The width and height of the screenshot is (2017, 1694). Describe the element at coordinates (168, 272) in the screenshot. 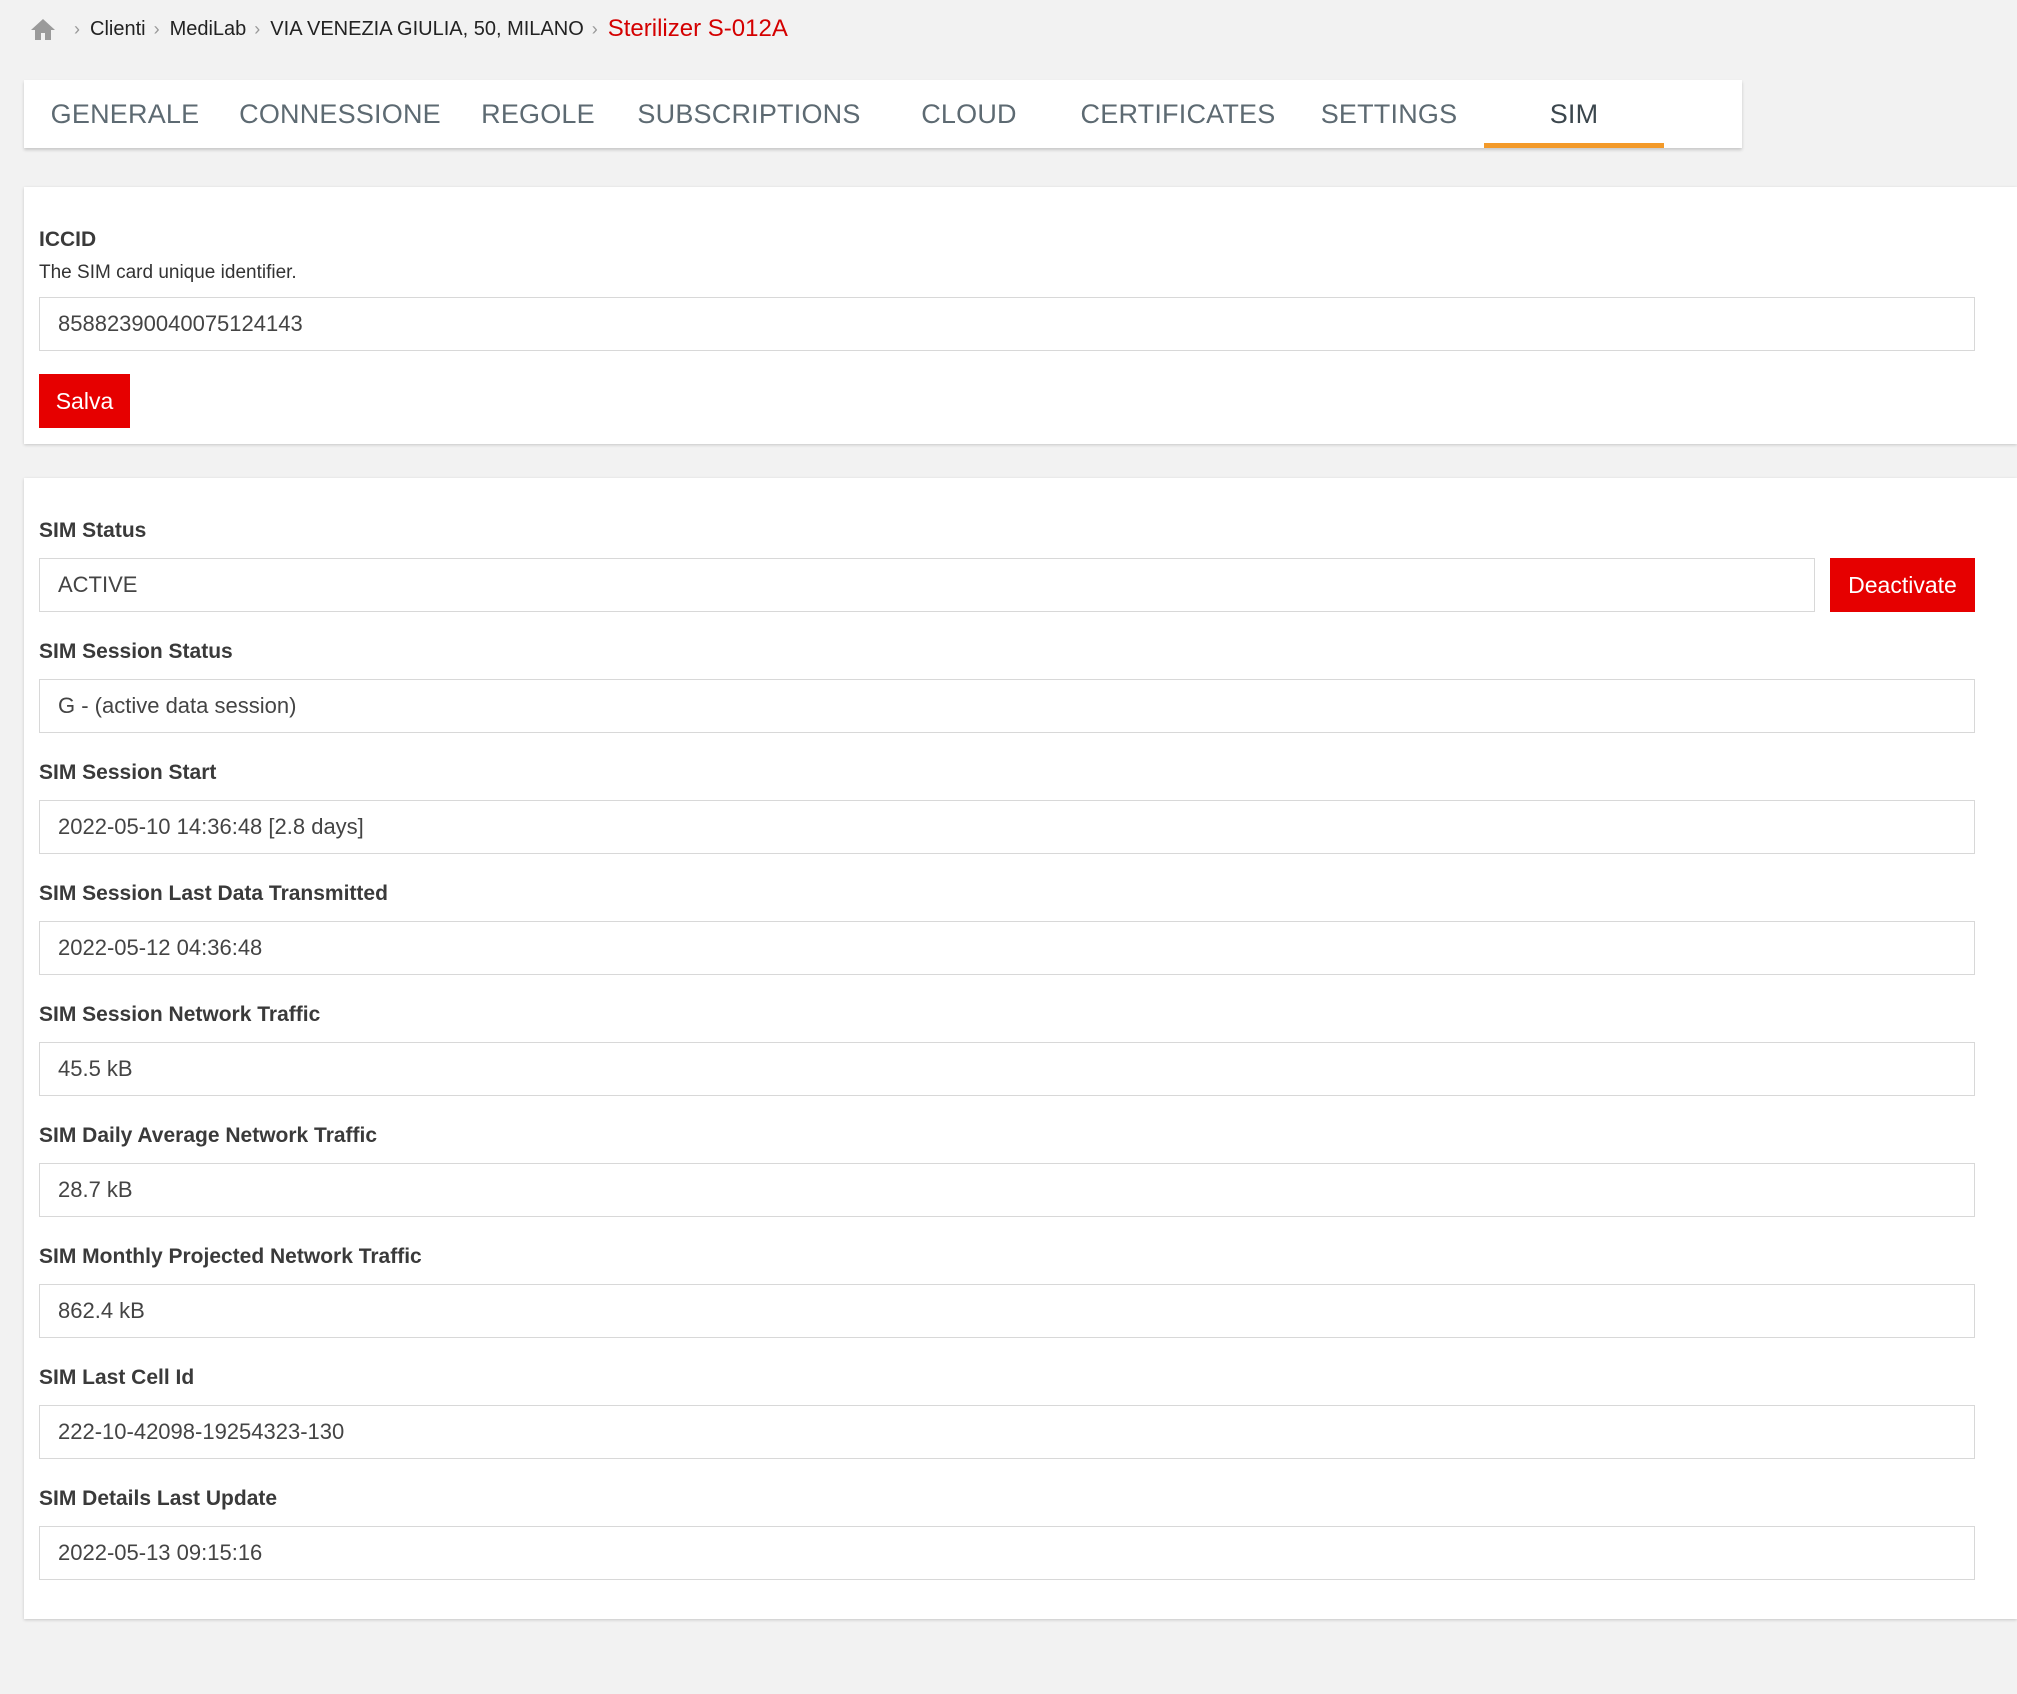

I see `iccid-description: The SIM card unique identifier.` at that location.